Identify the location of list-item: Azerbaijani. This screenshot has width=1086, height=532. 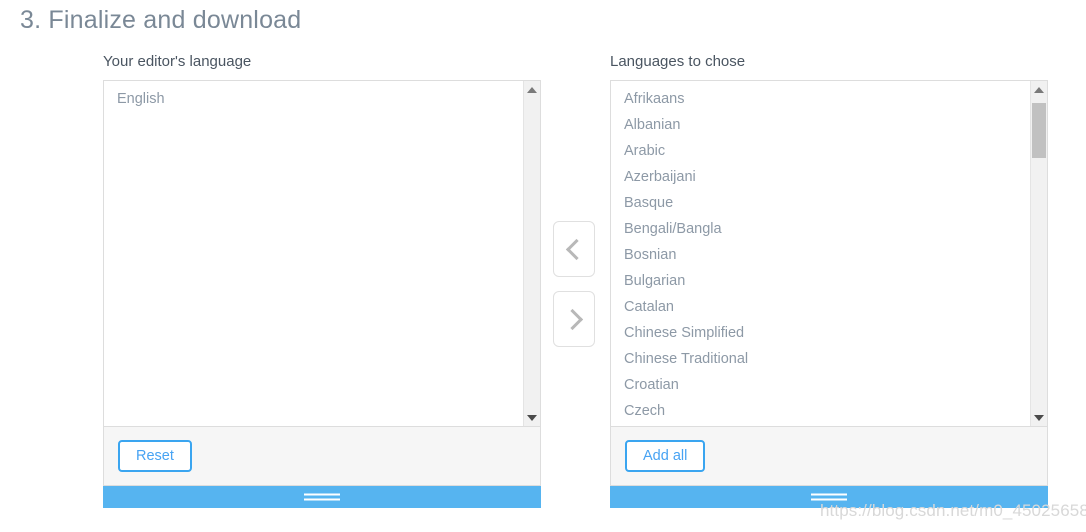
(820, 177).